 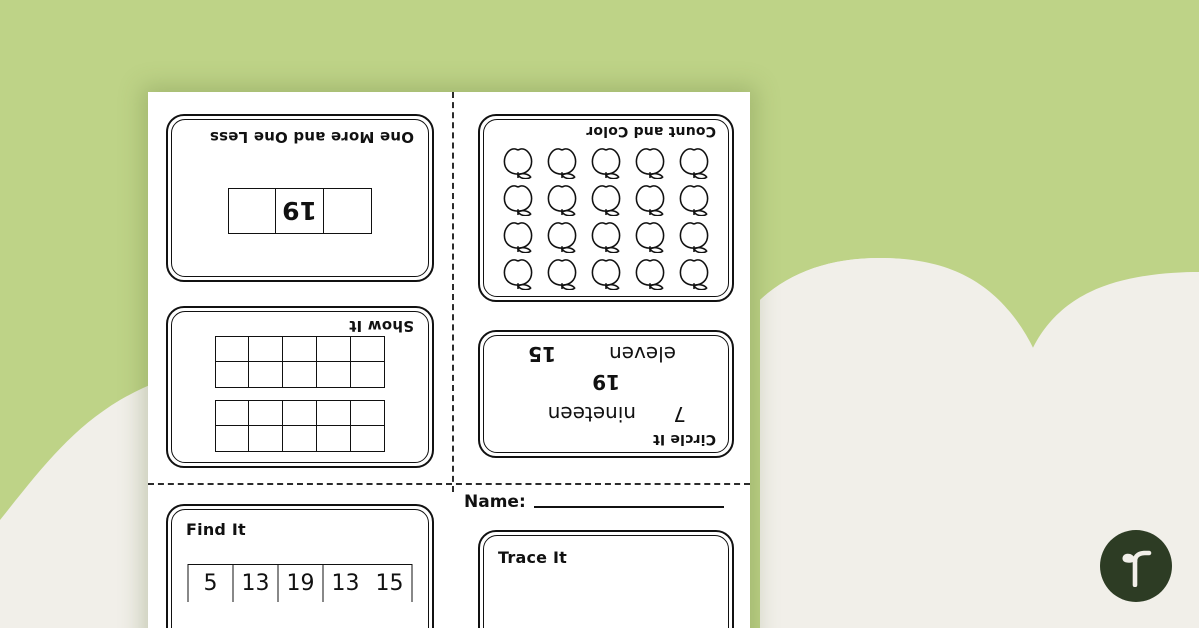 I want to click on find-it-cell: 5, so click(x=210, y=583).